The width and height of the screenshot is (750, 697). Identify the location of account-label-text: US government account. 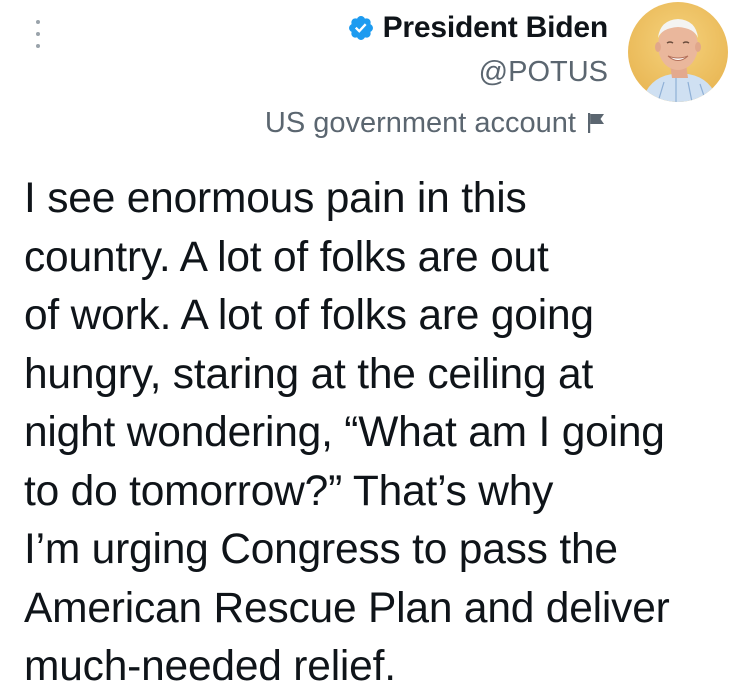
(420, 122).